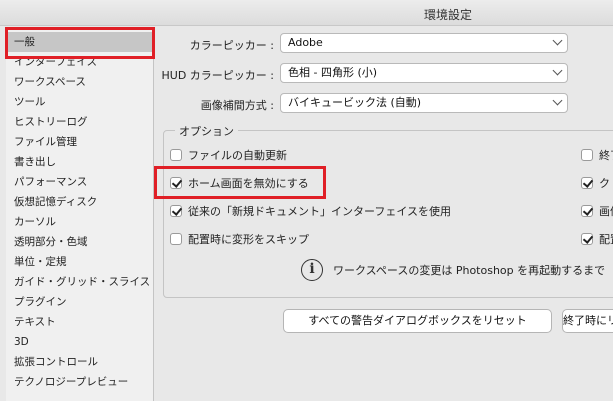 The height and width of the screenshot is (401, 613). I want to click on color-picker-label: カラーピッカー :, so click(231, 45).